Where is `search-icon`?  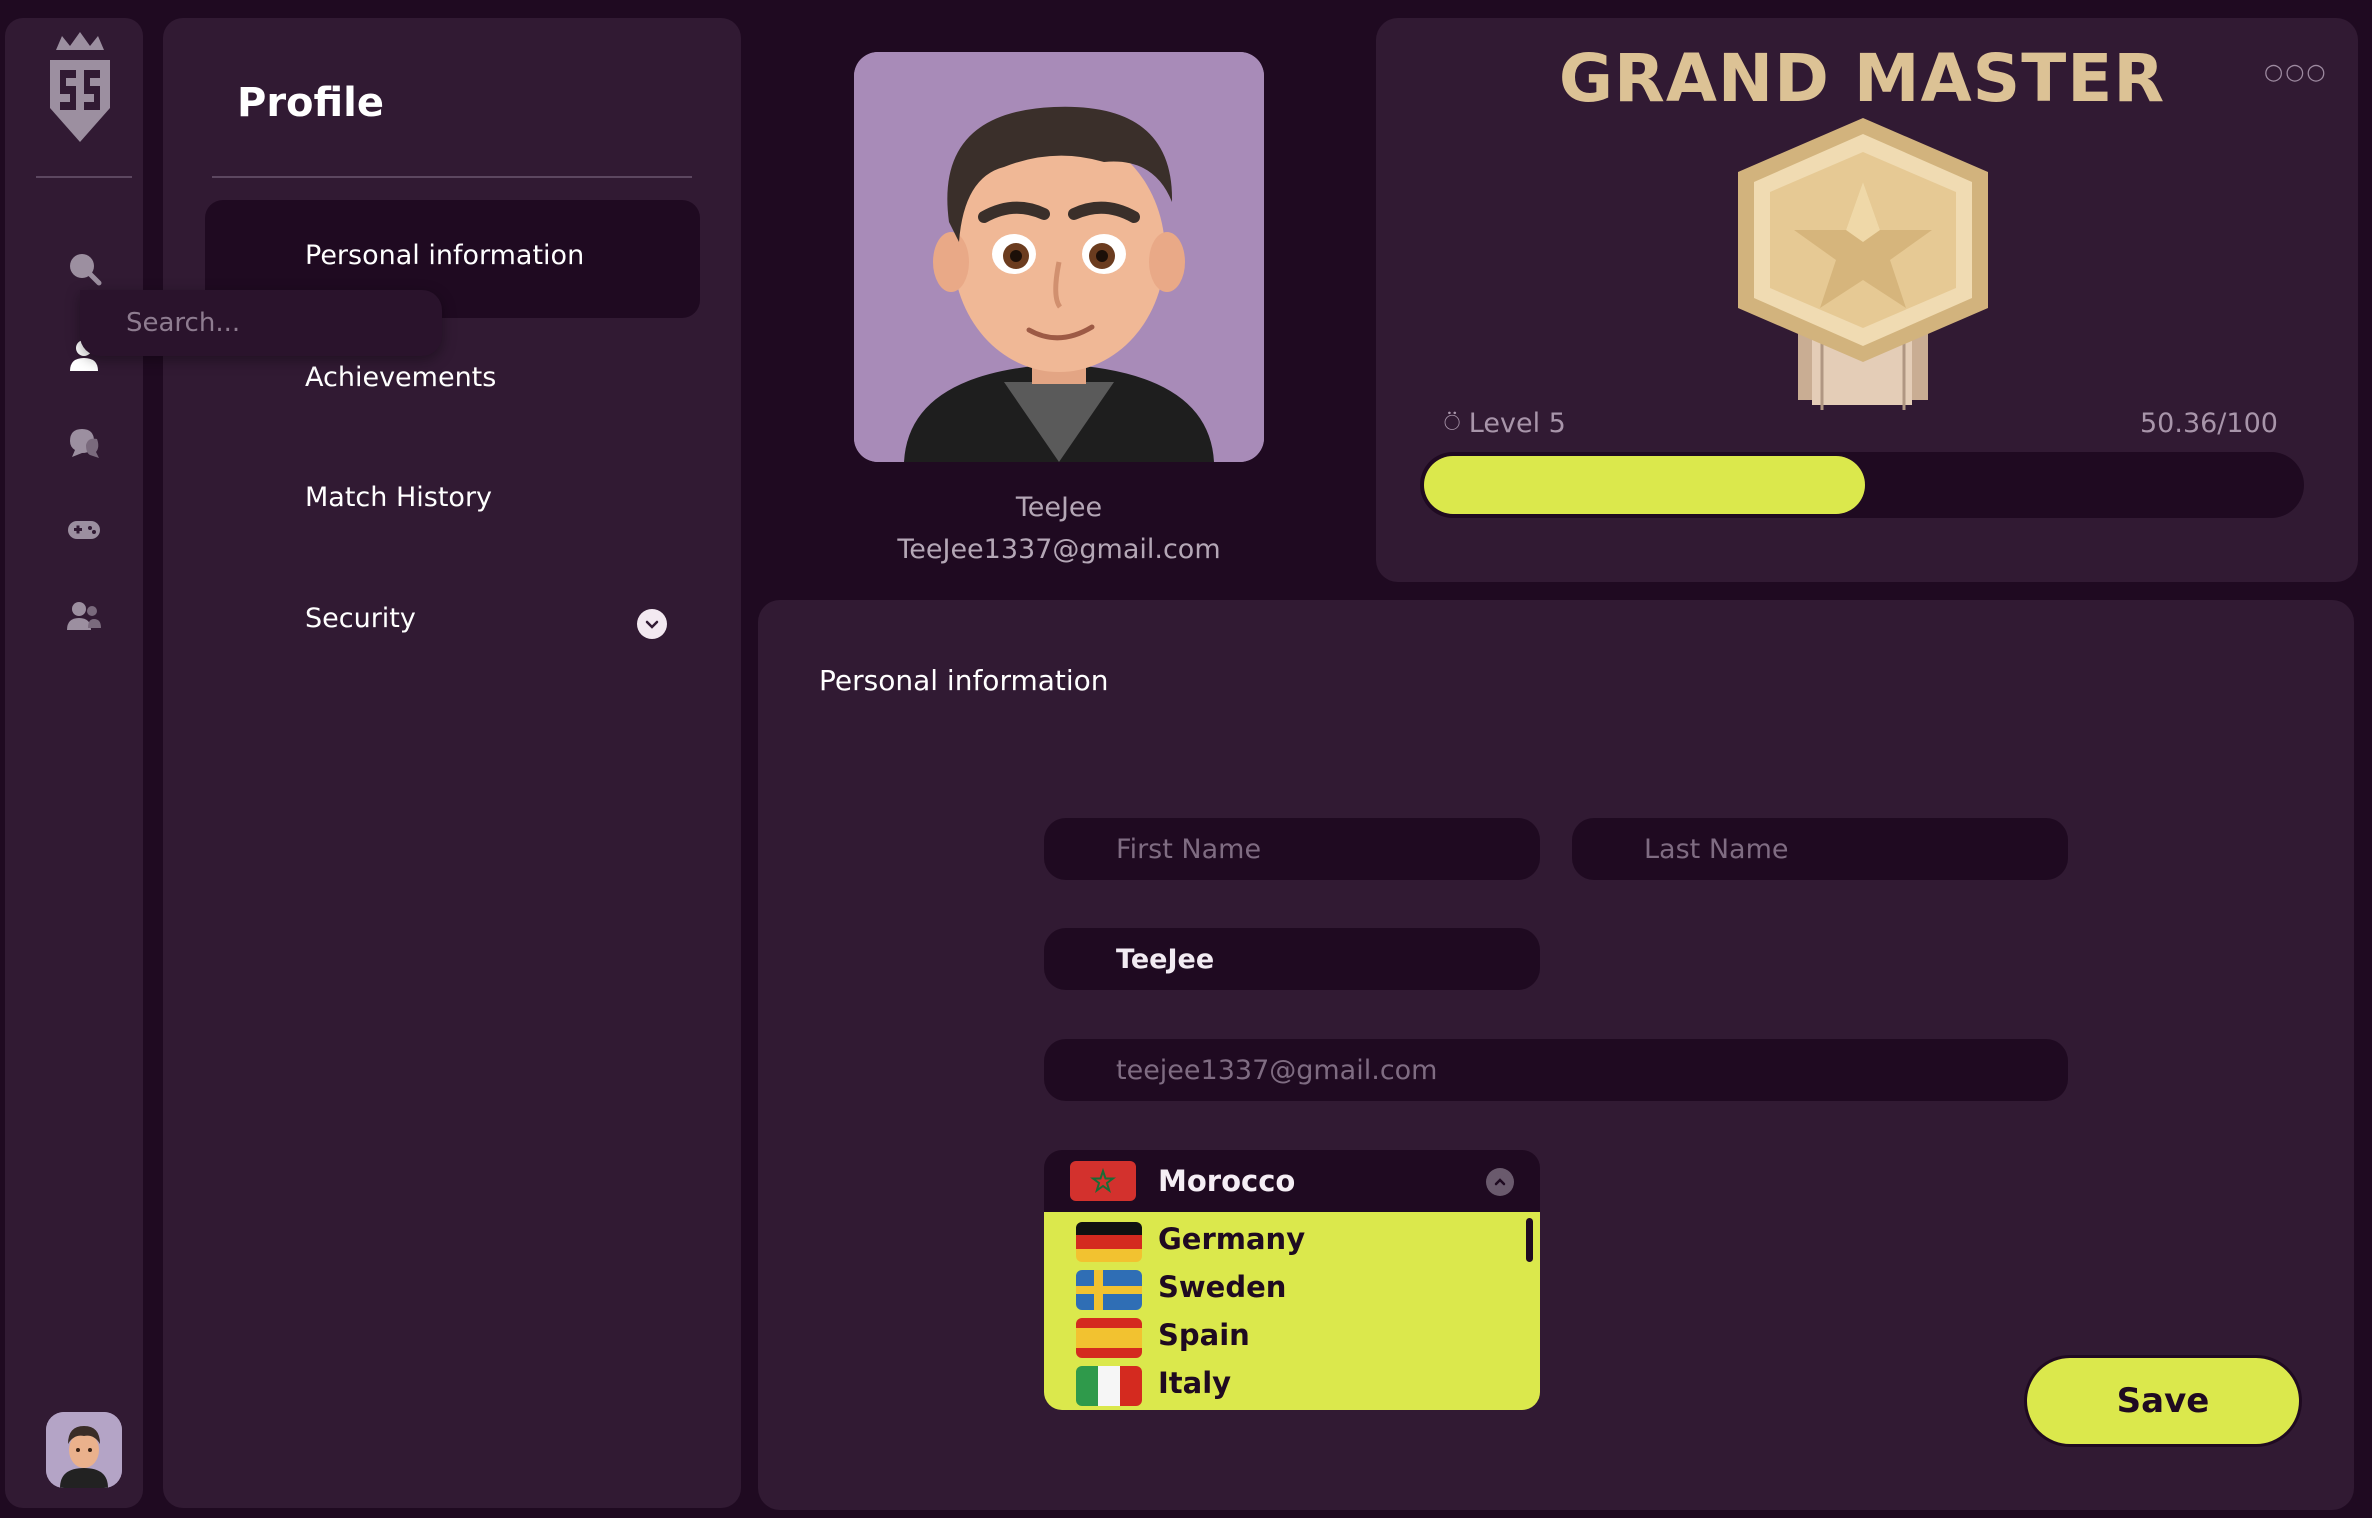 search-icon is located at coordinates (84, 268).